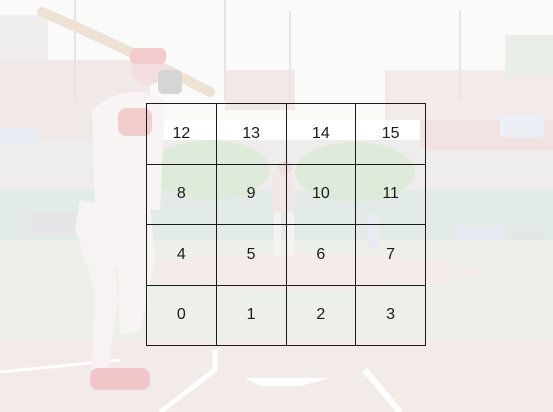 This screenshot has height=412, width=553. What do you see at coordinates (182, 255) in the screenshot?
I see `zone-cell-4: 4` at bounding box center [182, 255].